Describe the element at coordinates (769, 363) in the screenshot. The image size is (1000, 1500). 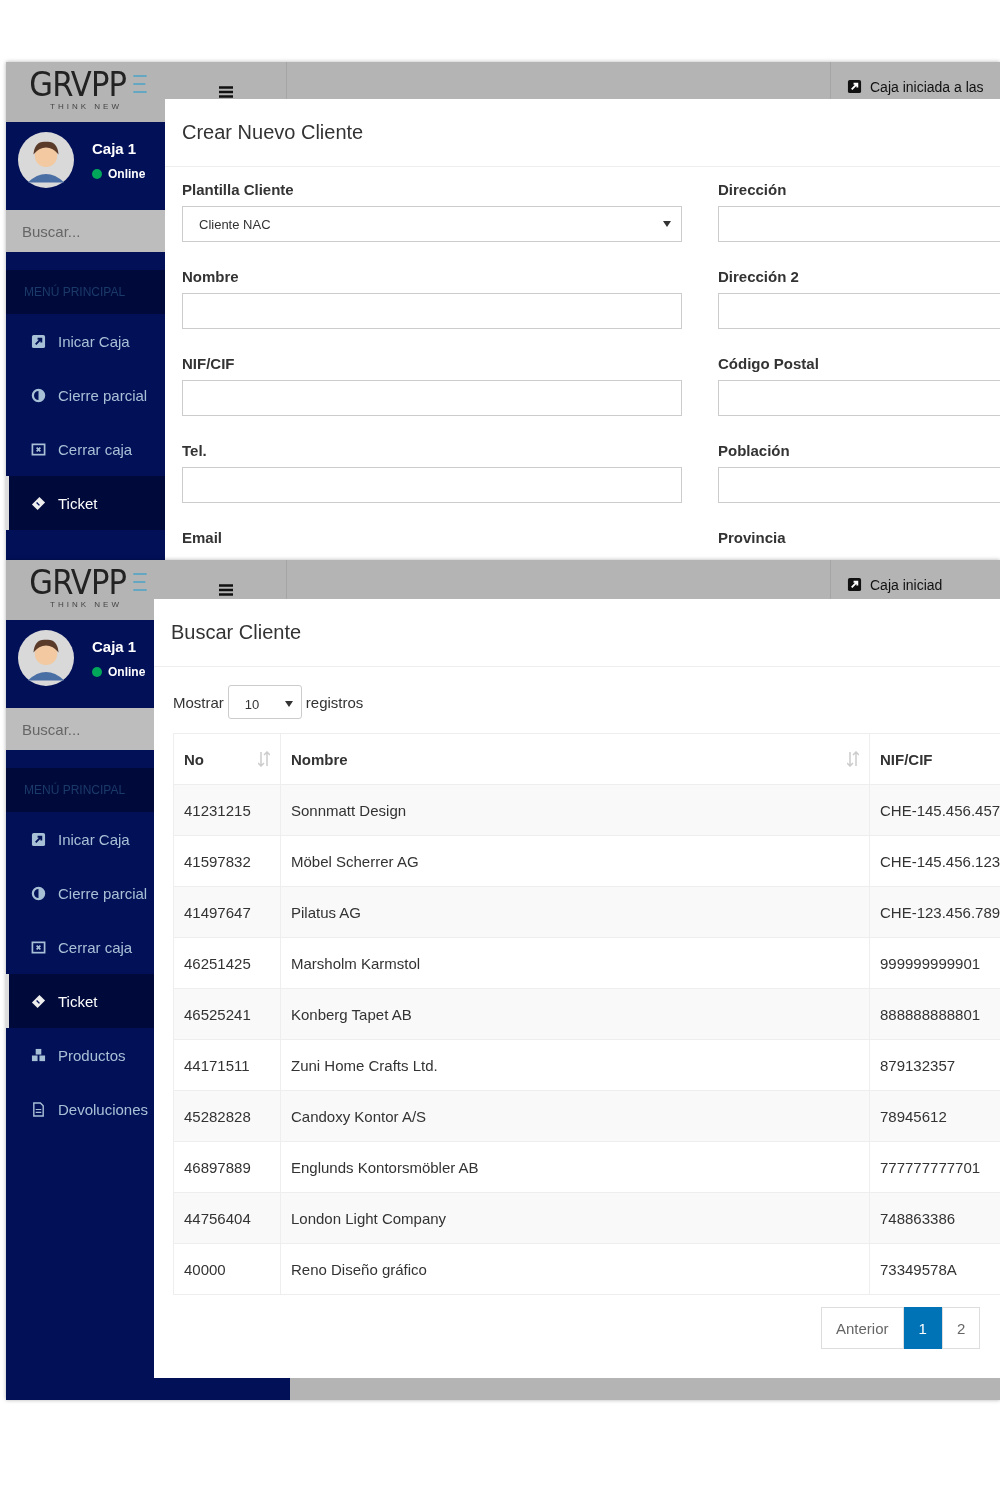
I see `field-label: Código Postal` at that location.